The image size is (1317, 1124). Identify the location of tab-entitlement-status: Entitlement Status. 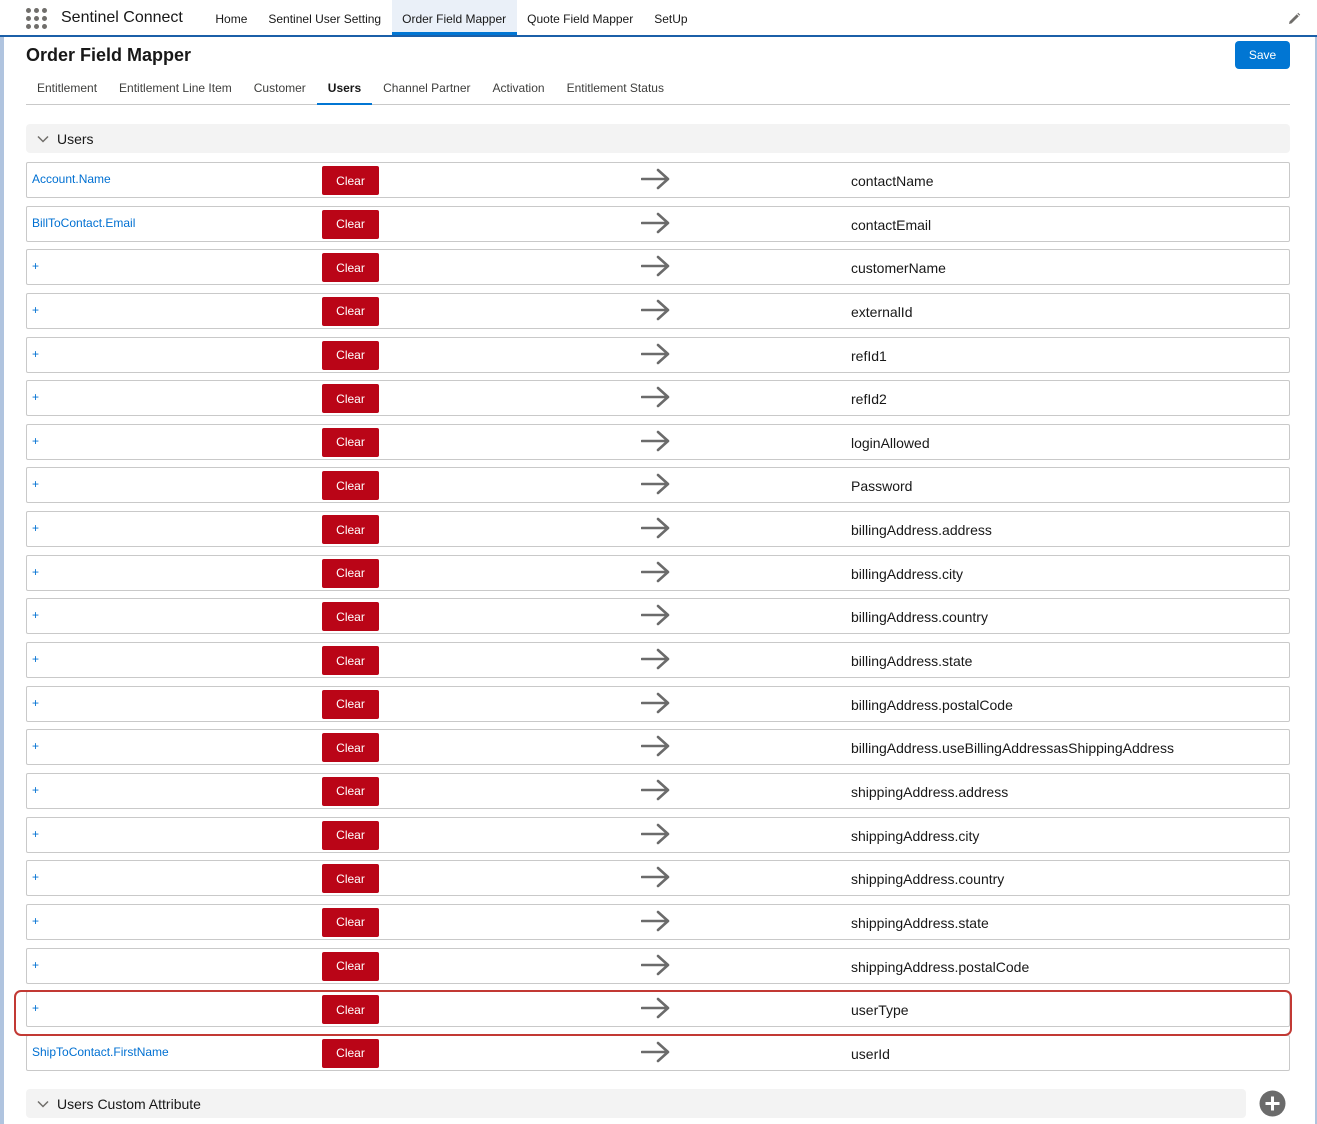
(615, 89).